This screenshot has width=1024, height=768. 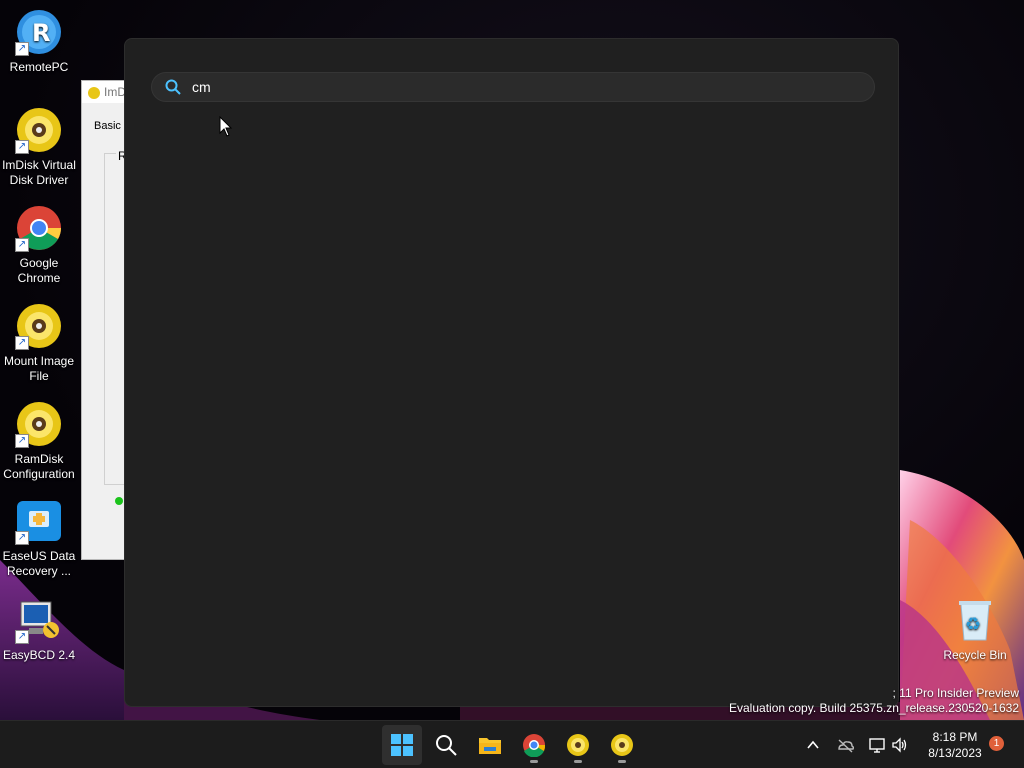 I want to click on chrome-icon, so click(x=534, y=745).